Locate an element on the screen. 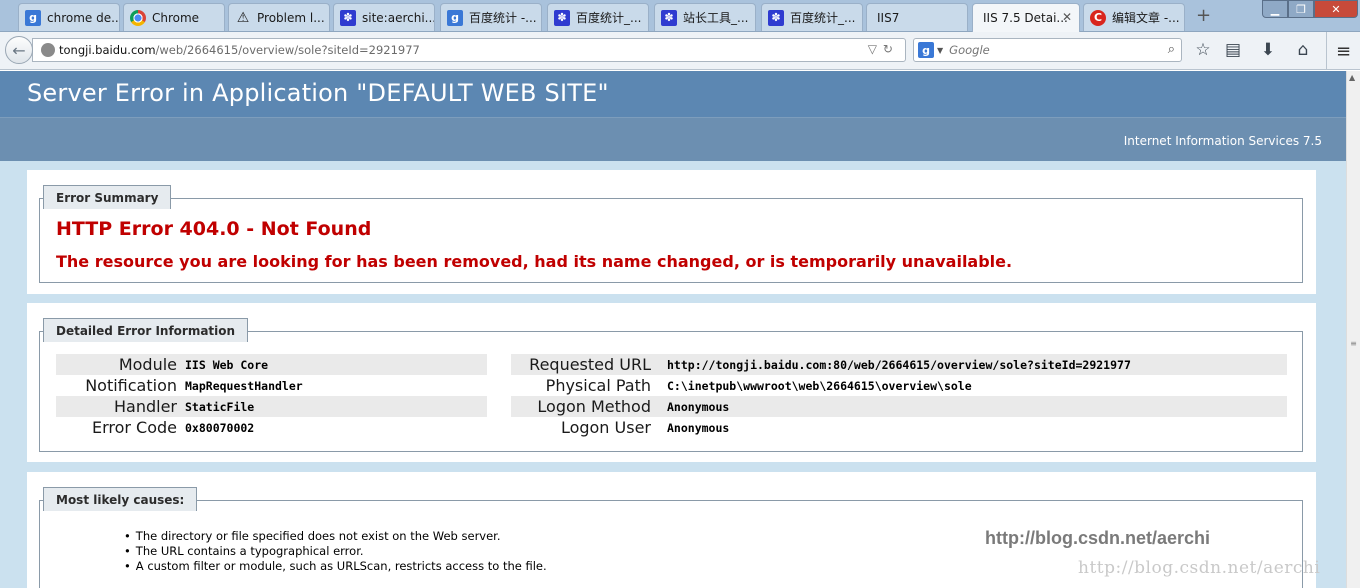 This screenshot has width=1360, height=588. warning-icon: ⚠ is located at coordinates (243, 17).